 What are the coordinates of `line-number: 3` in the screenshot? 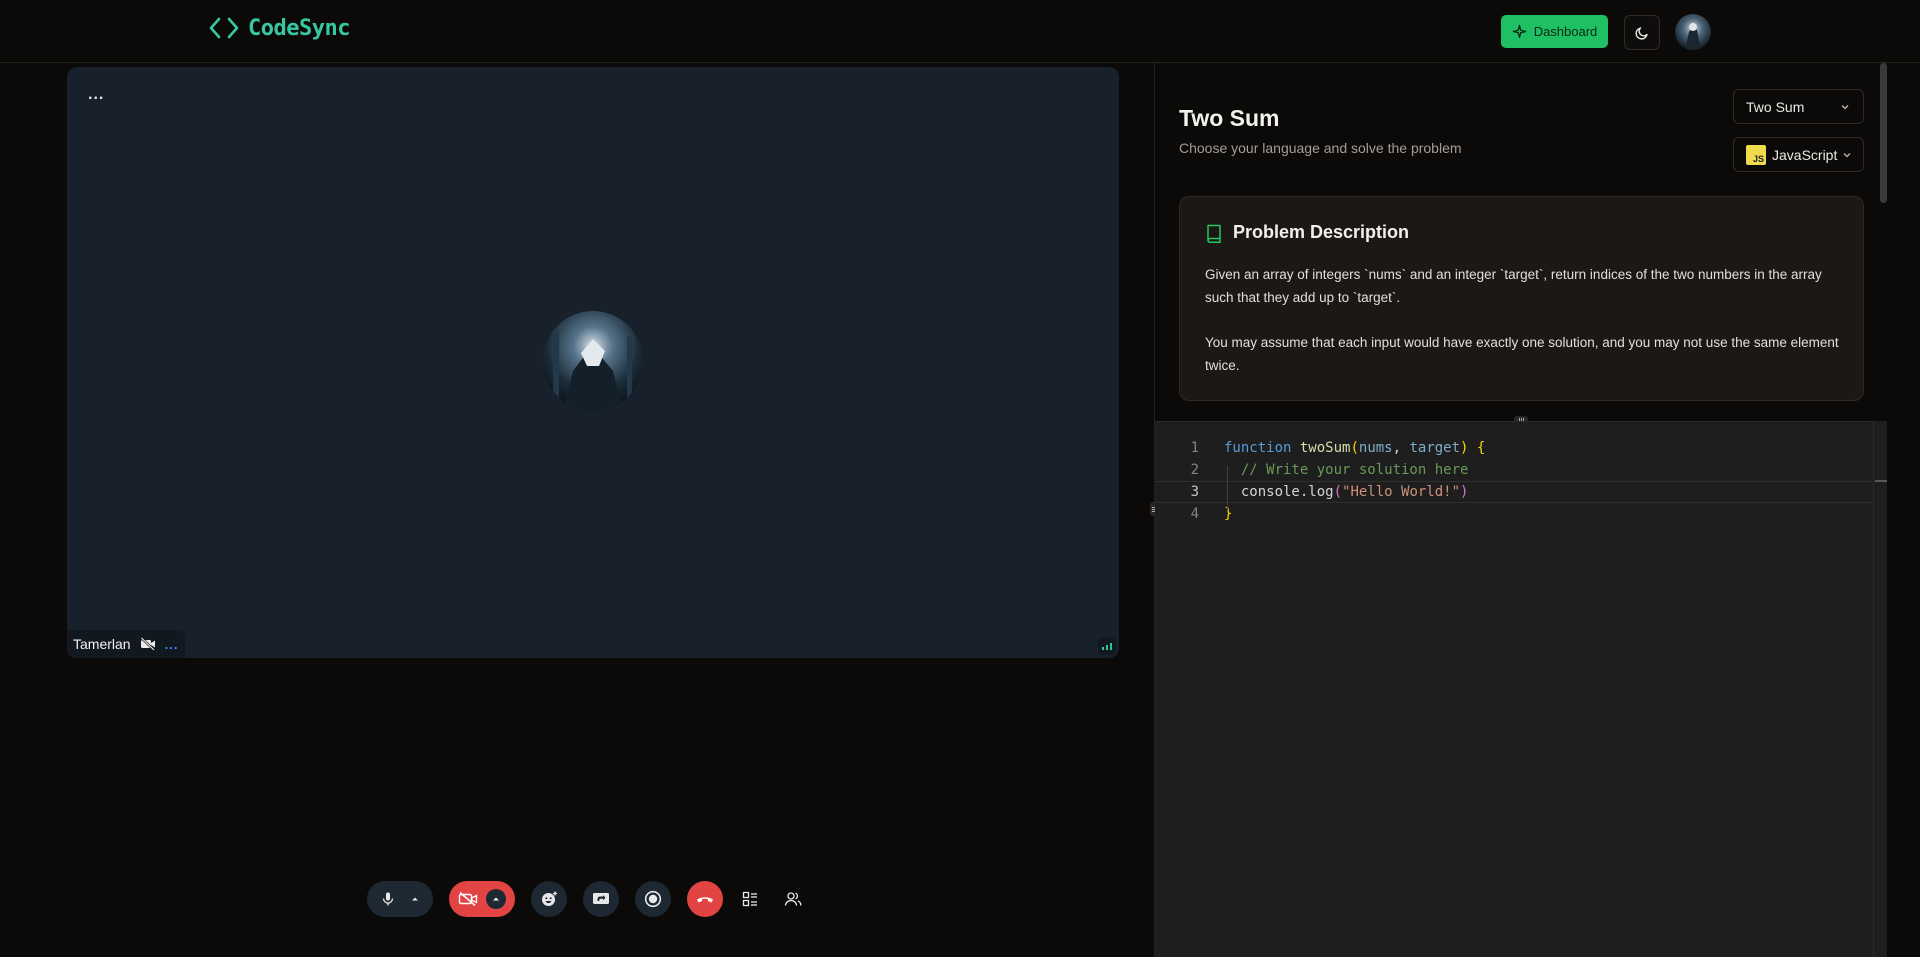 It's located at (1194, 492).